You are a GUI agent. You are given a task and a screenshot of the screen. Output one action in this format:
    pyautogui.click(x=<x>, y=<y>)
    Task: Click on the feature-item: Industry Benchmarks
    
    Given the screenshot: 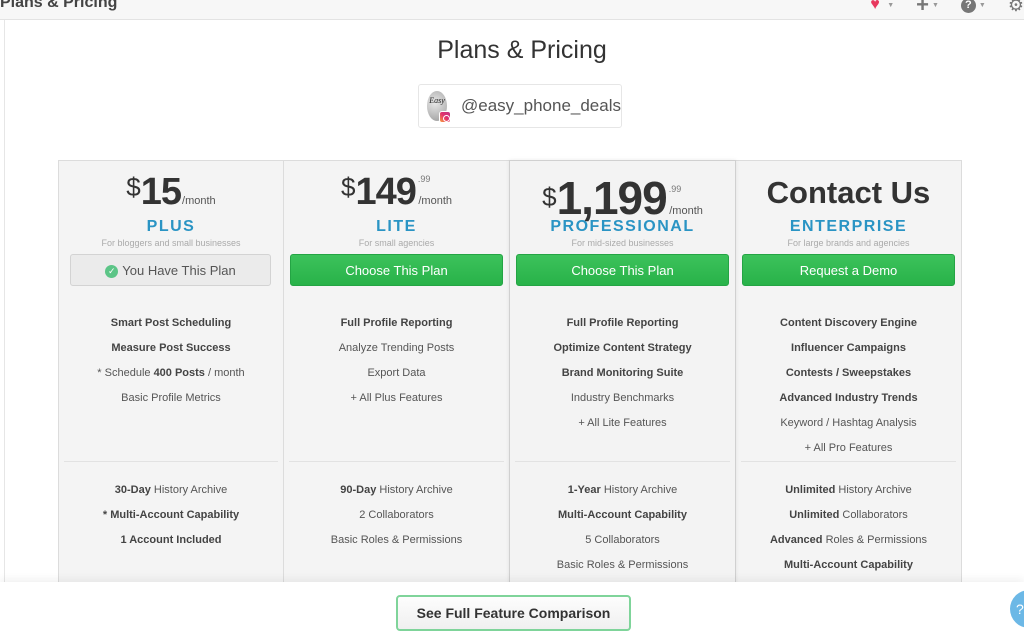 What is the action you would take?
    pyautogui.click(x=622, y=400)
    